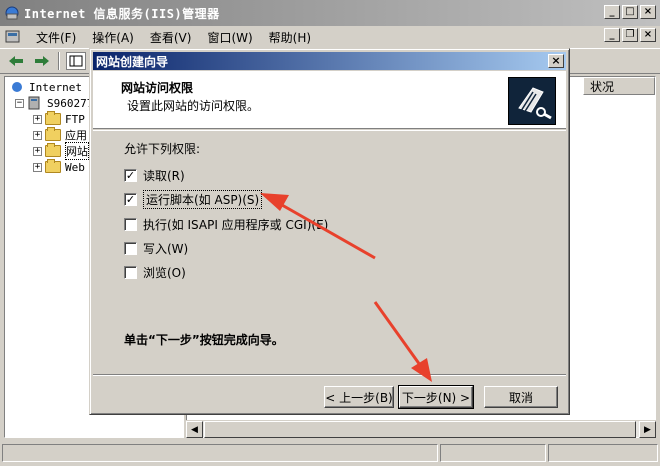 The height and width of the screenshot is (466, 660). I want to click on status-bar, so click(330, 453).